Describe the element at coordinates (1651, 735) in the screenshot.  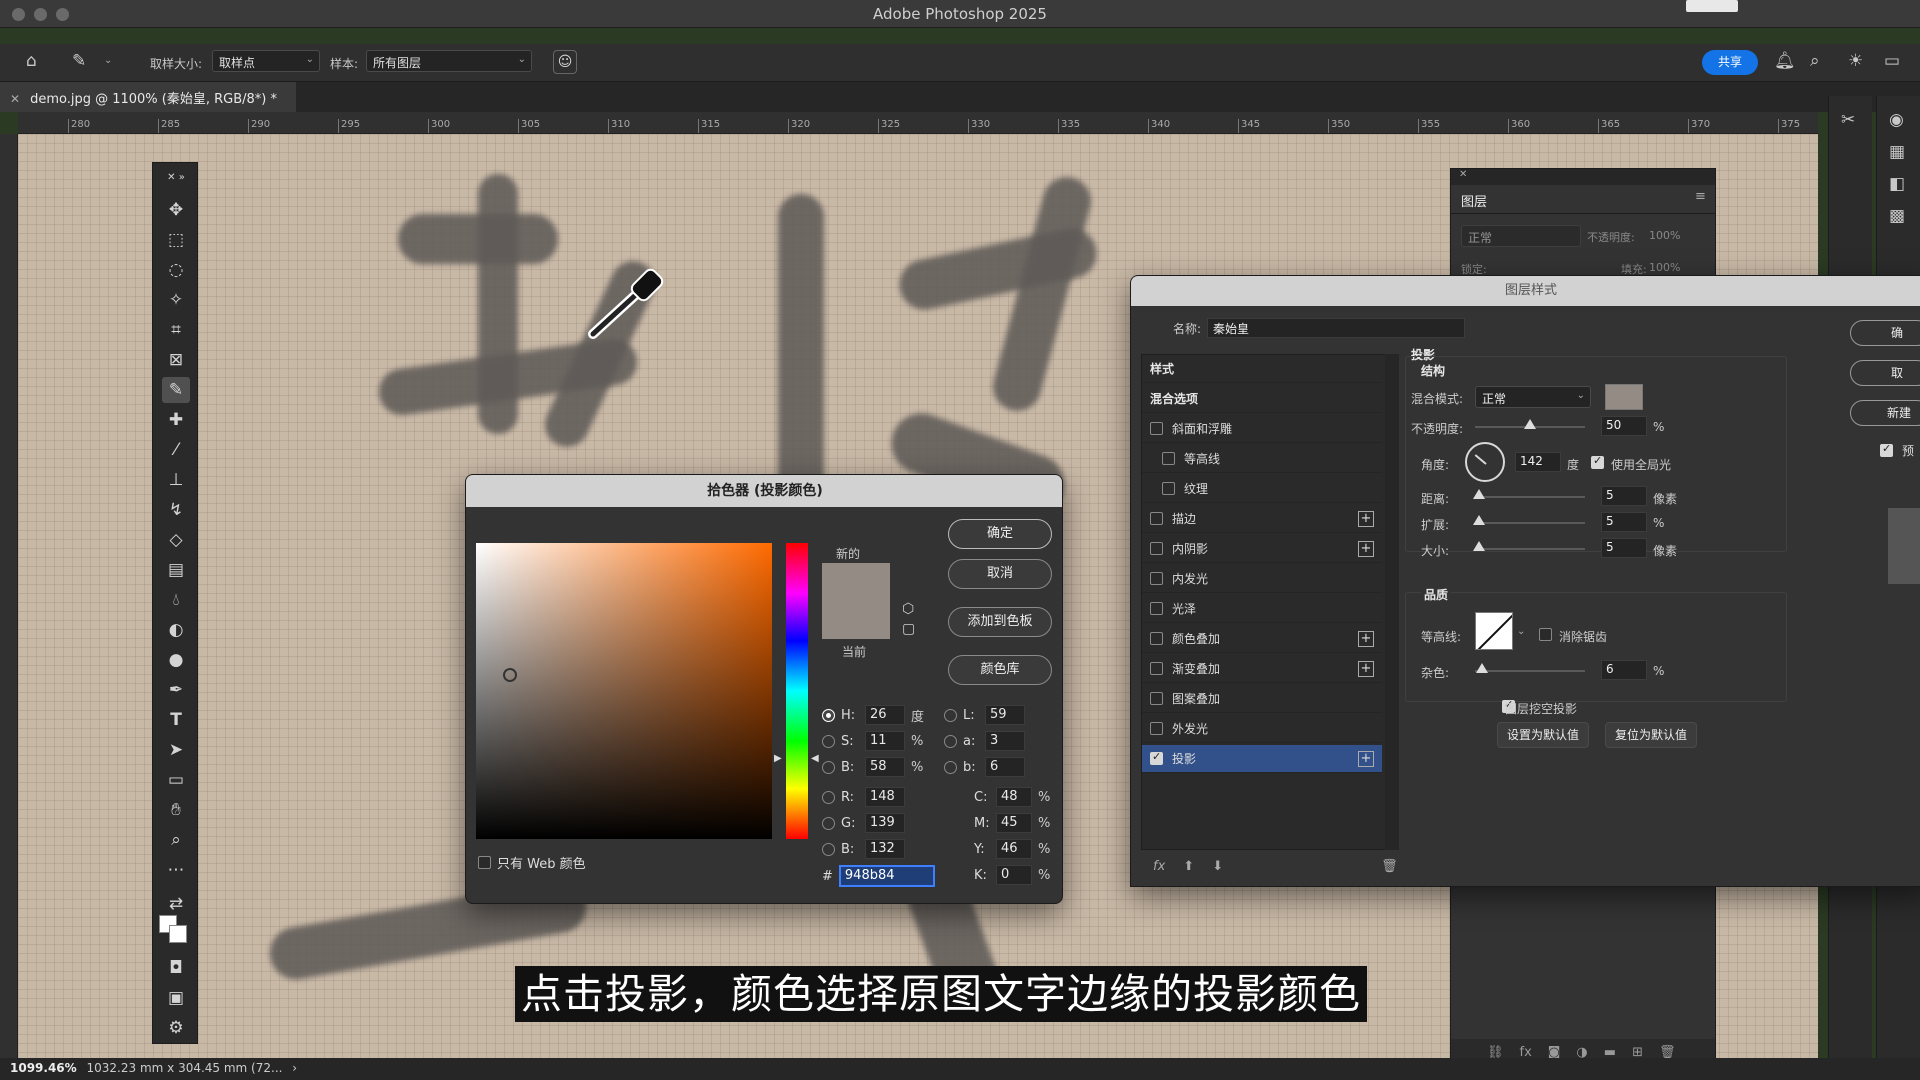
I see `reset-default-button: 复位为默认值` at that location.